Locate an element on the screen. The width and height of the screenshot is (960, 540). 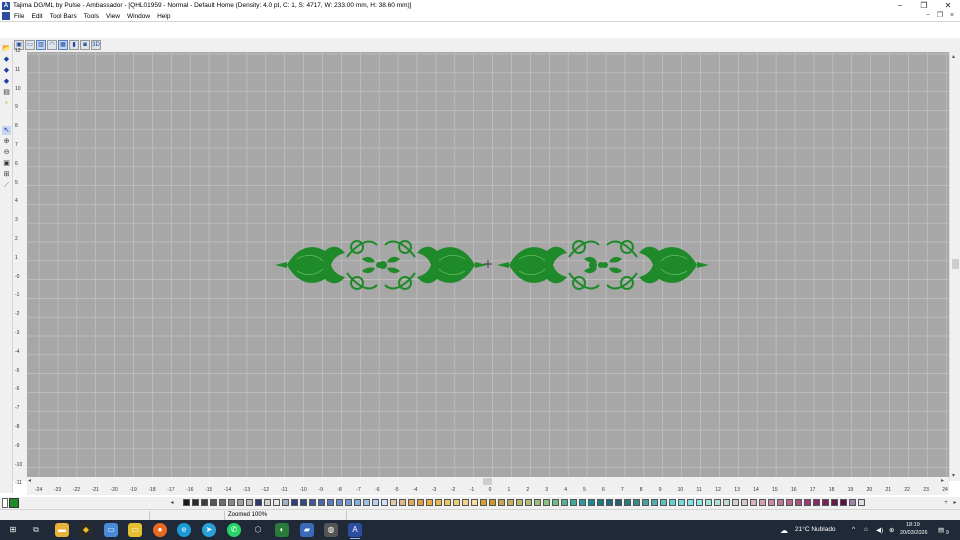
zoom-box-icon: ▣ is located at coordinates (6, 163).